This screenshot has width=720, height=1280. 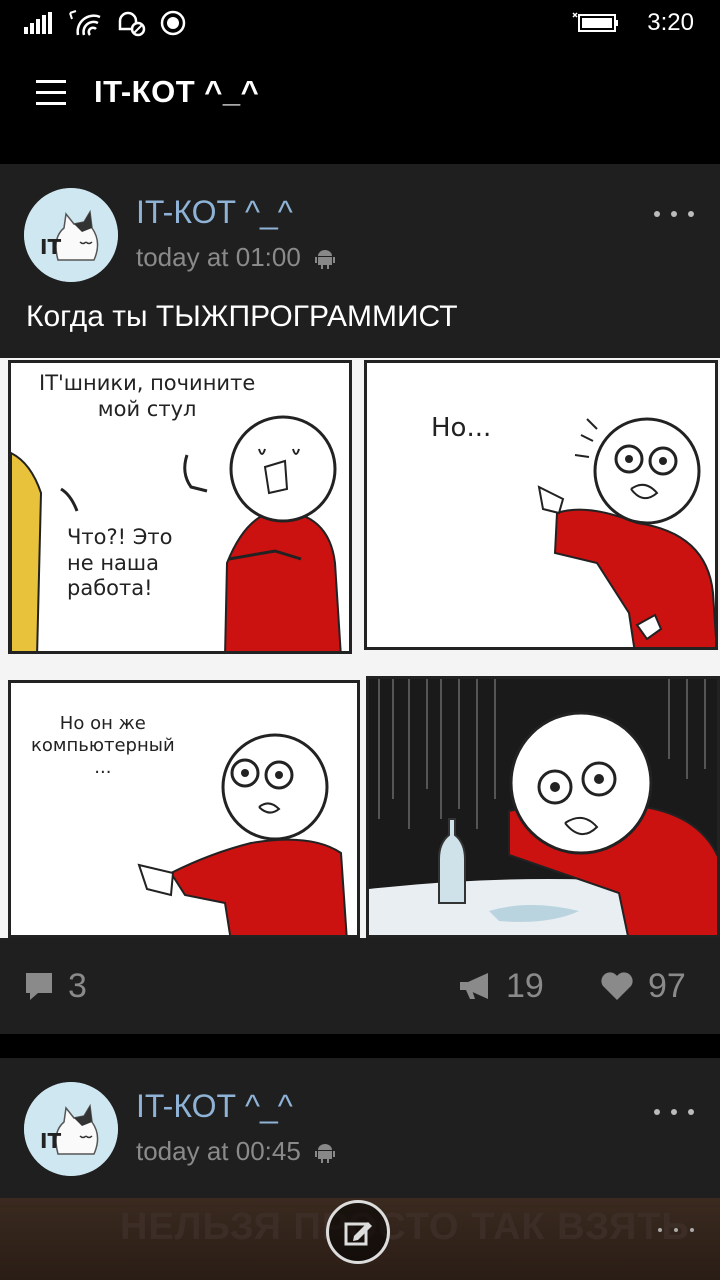 I want to click on comments-button: 3, so click(x=55, y=986).